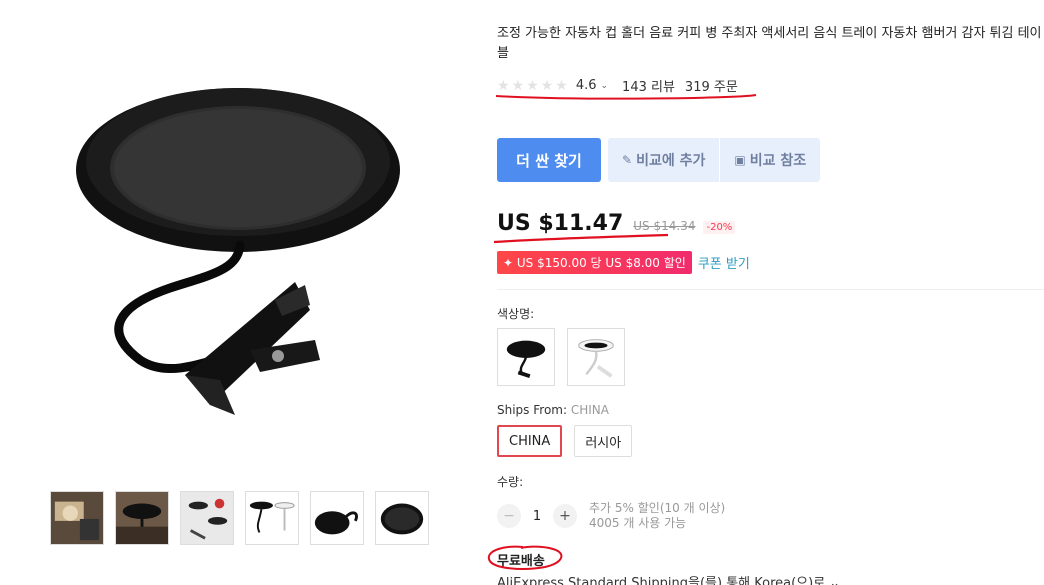 Image resolution: width=1044 pixels, height=585 pixels. I want to click on ships-from-option-russia: 러시아, so click(603, 441).